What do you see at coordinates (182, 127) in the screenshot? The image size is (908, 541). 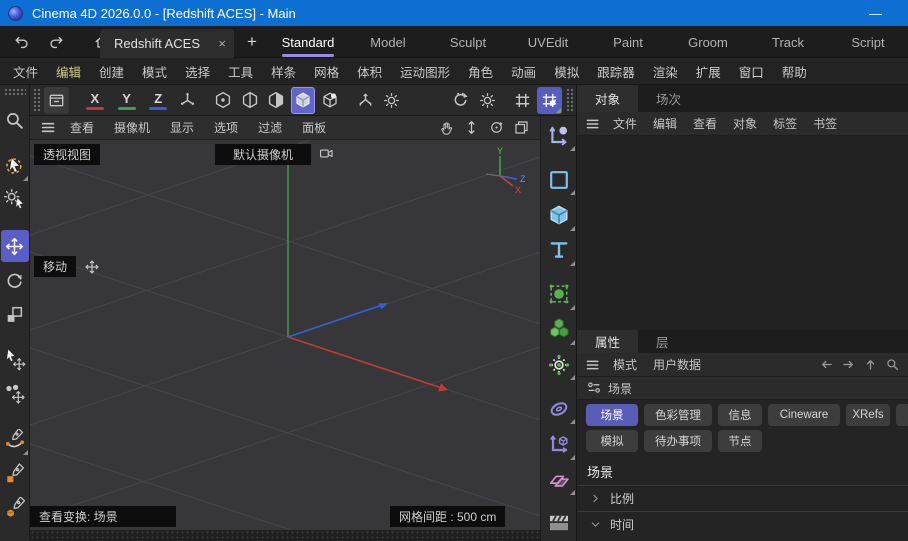 I see `viewport-menu-display: 显示` at bounding box center [182, 127].